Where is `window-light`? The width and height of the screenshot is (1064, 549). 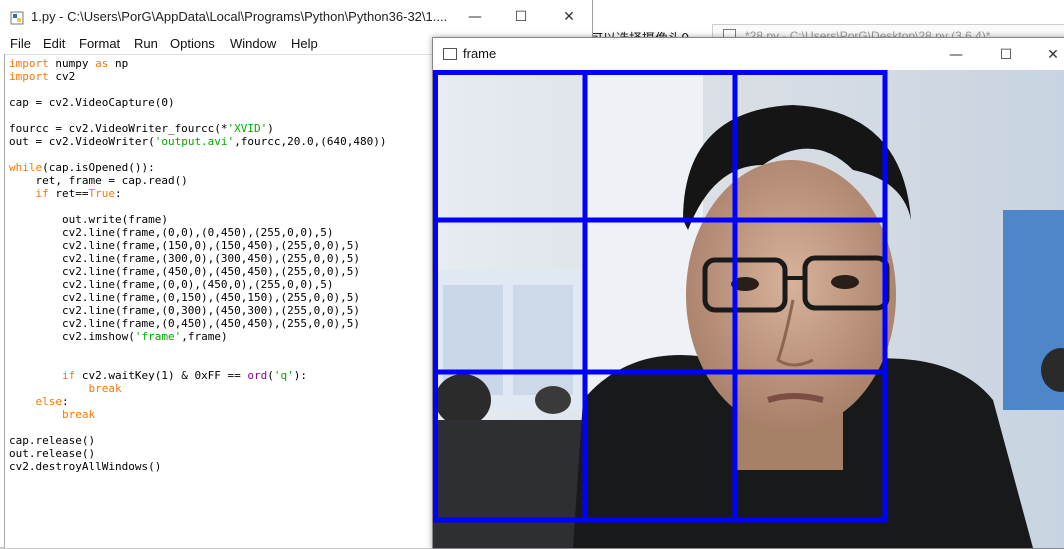
window-light is located at coordinates (643, 235).